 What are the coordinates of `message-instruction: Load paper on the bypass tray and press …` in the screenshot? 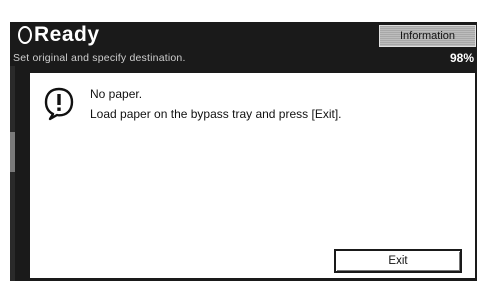 It's located at (216, 114).